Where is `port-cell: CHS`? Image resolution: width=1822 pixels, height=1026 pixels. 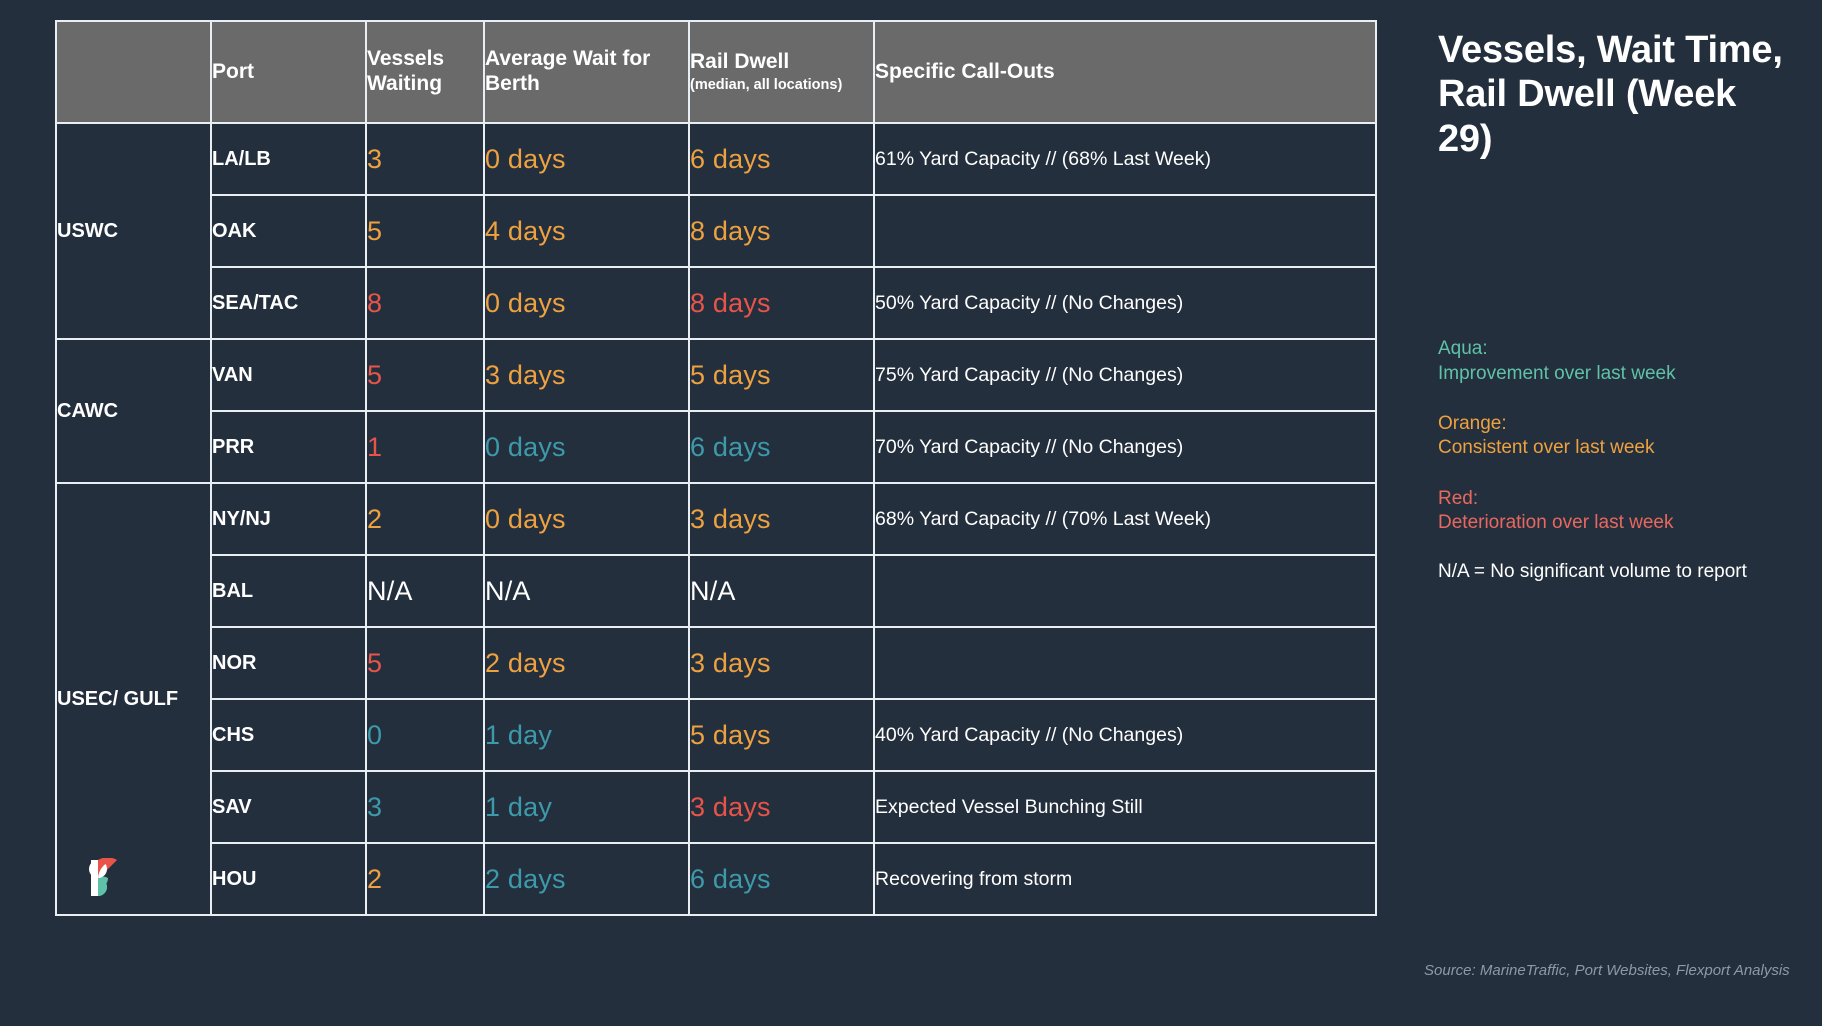 port-cell: CHS is located at coordinates (288, 735).